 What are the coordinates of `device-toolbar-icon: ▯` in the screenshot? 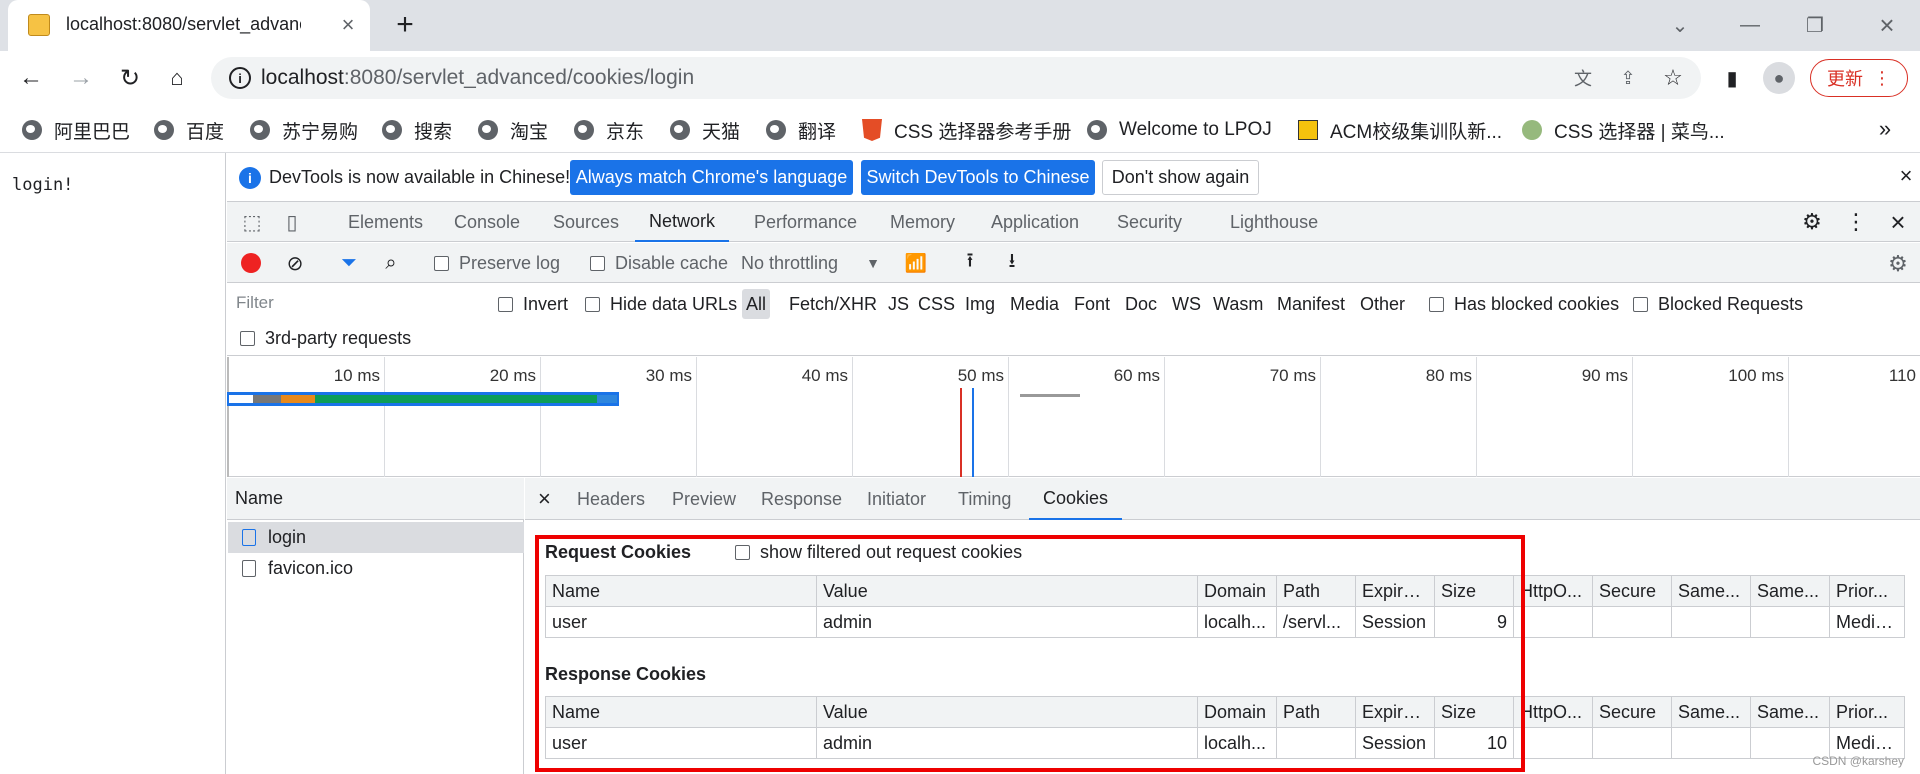 It's located at (292, 222).